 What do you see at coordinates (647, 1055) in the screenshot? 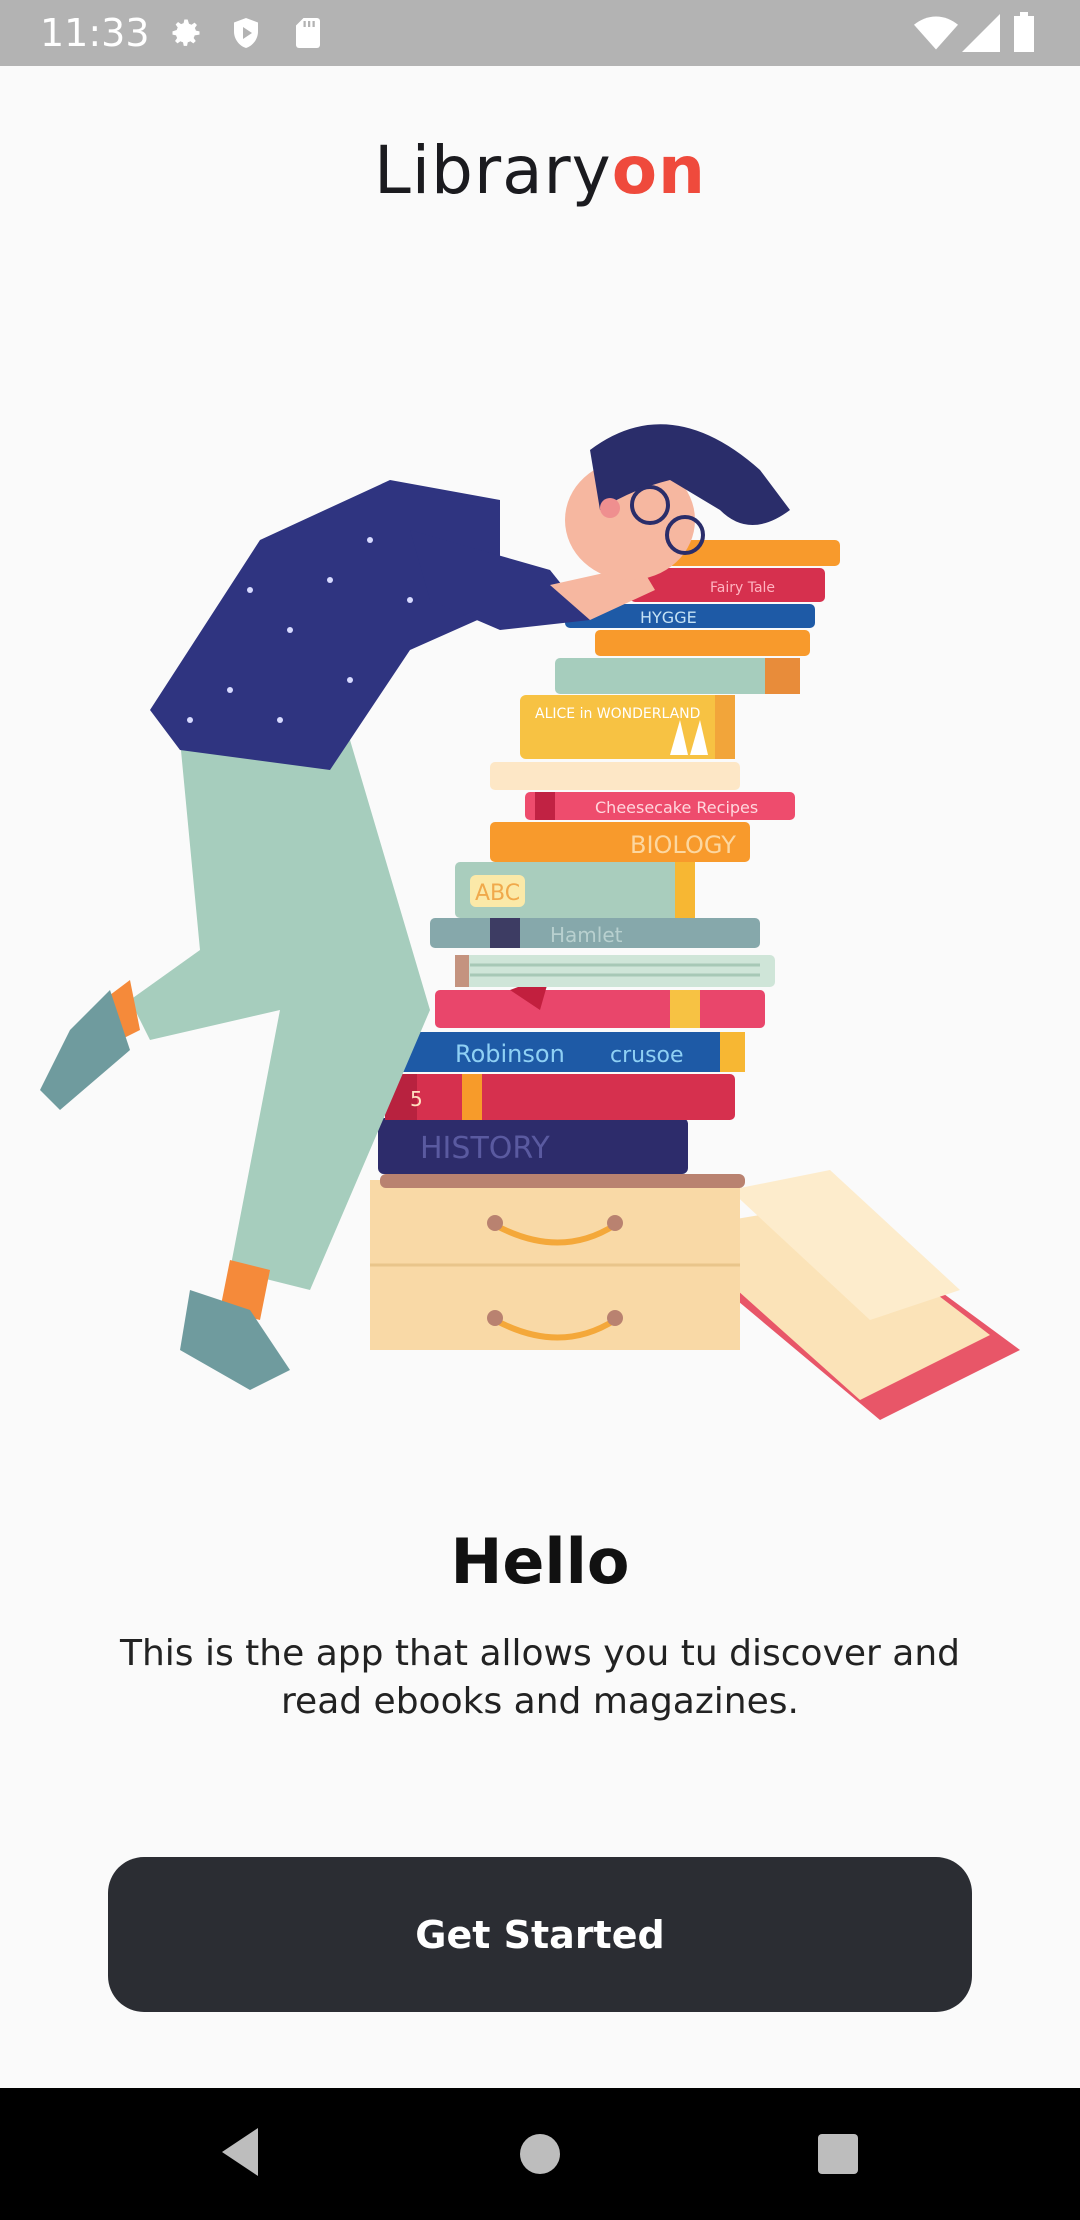
I see `book-spine-crusoe: crusoe` at bounding box center [647, 1055].